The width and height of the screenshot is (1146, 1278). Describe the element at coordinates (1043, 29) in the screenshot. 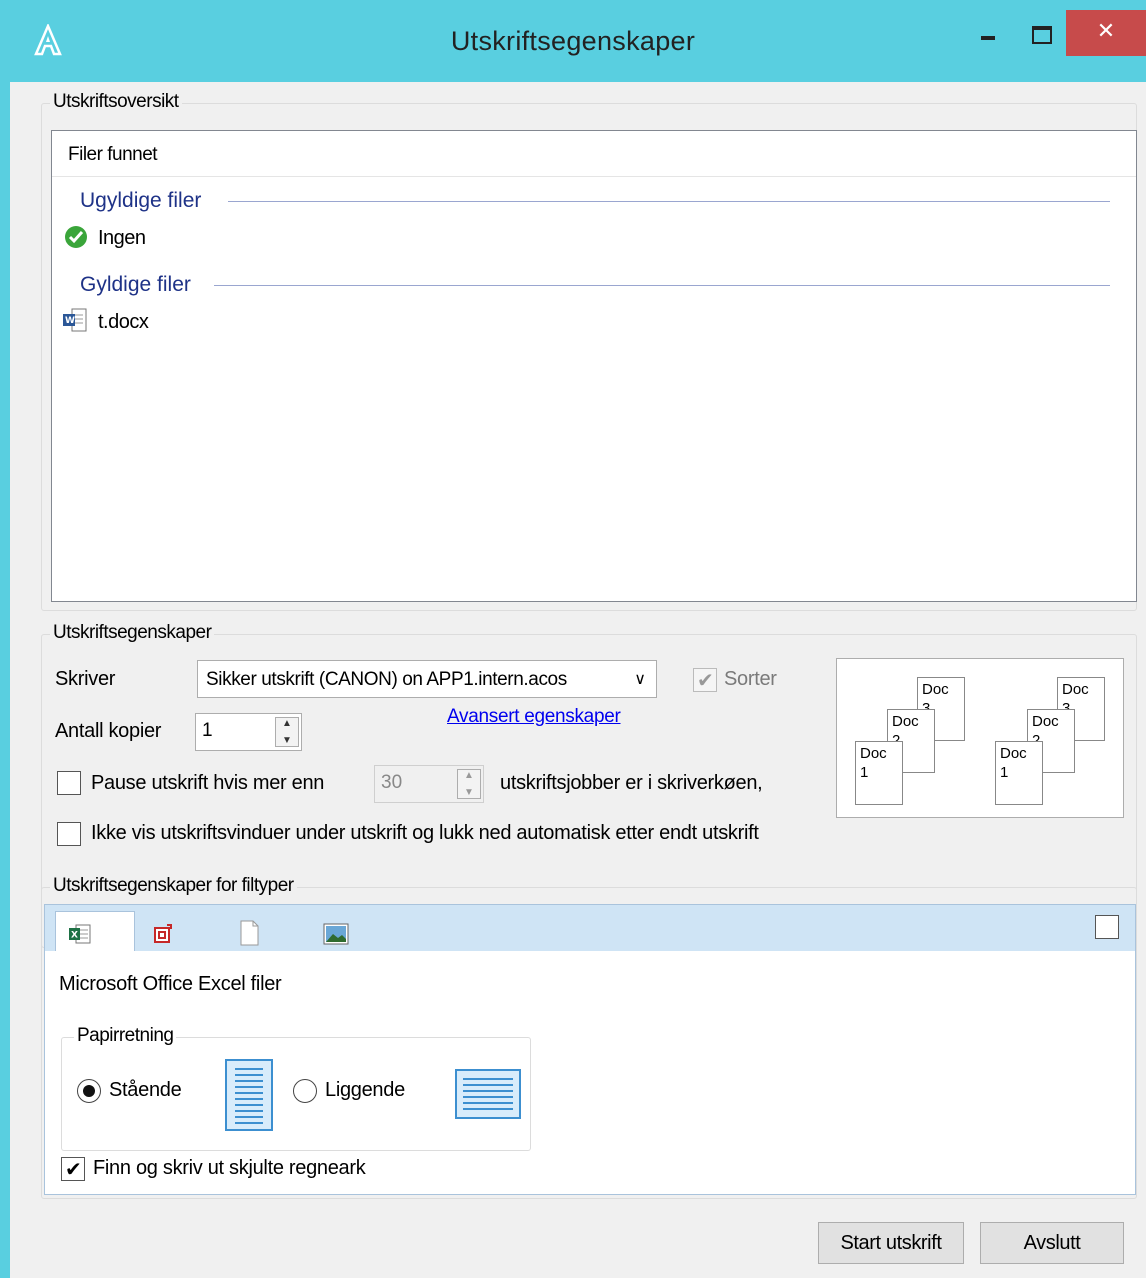

I see `maximize-button` at that location.